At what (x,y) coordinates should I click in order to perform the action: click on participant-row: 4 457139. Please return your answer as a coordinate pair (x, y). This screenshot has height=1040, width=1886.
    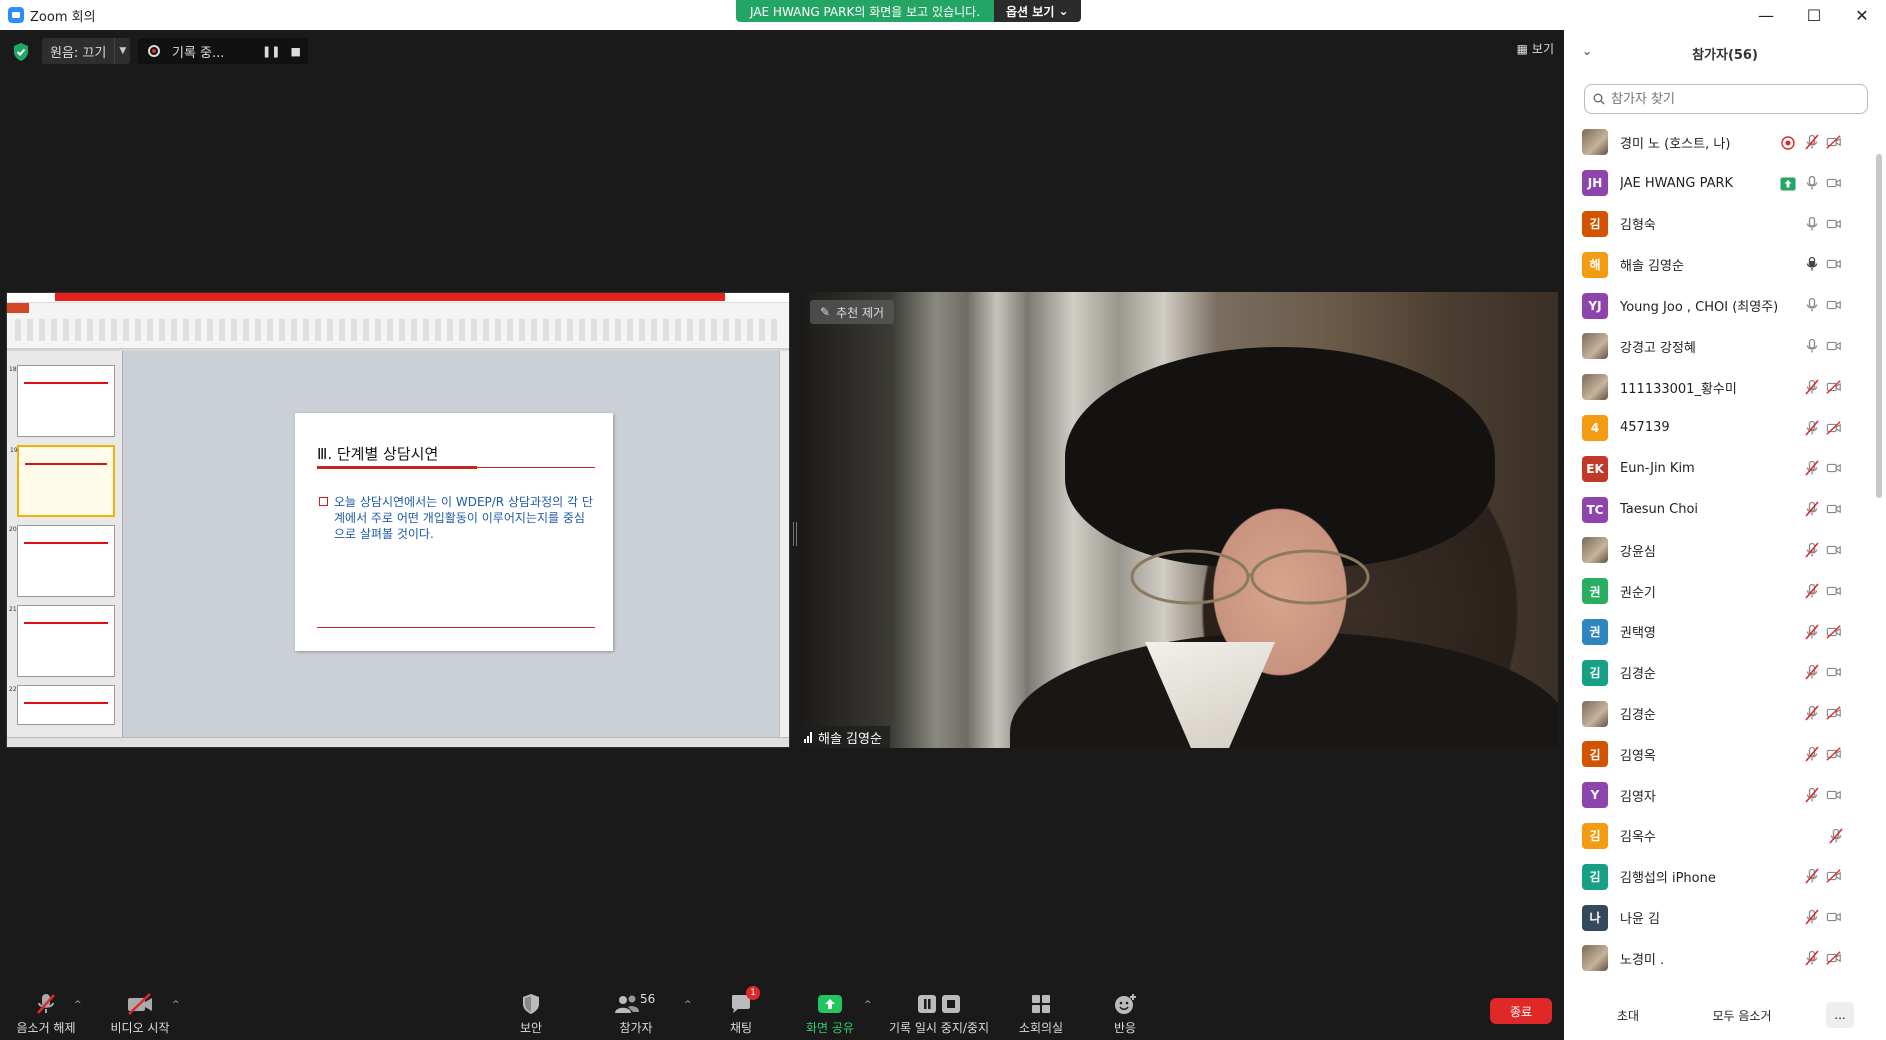
    Looking at the image, I should click on (1720, 428).